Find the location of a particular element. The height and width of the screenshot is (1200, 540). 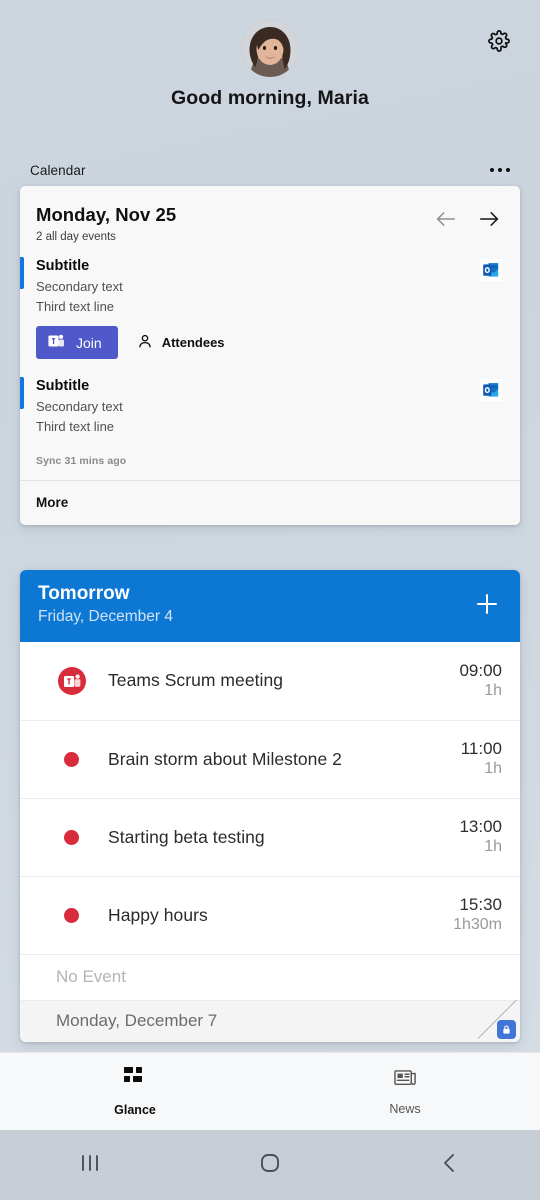

list-item: Teams Scrum meeting 09:00 1h is located at coordinates (270, 680).